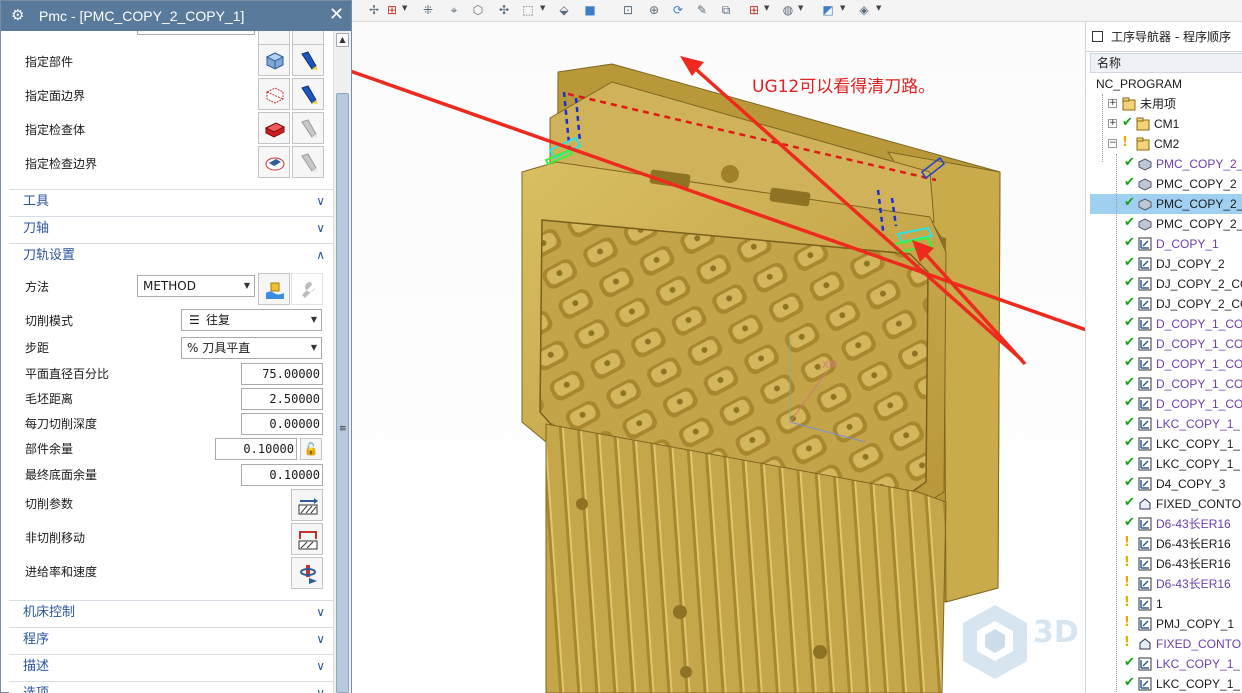 The width and height of the screenshot is (1242, 693). Describe the element at coordinates (1166, 184) in the screenshot. I see `tree-item: ✔ PMC_COPY_2` at that location.